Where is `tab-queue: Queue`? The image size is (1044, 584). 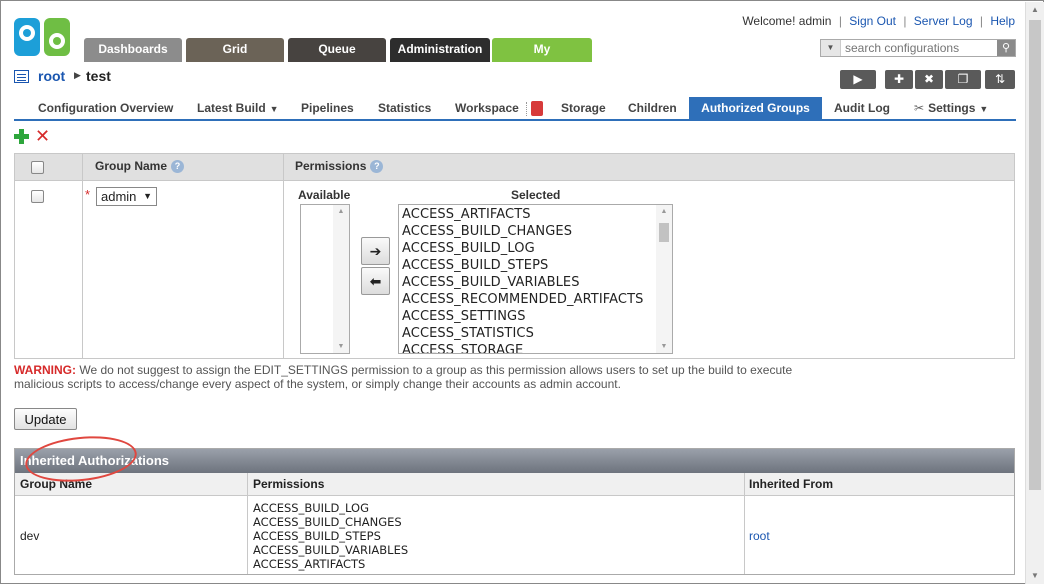
tab-queue: Queue is located at coordinates (337, 50).